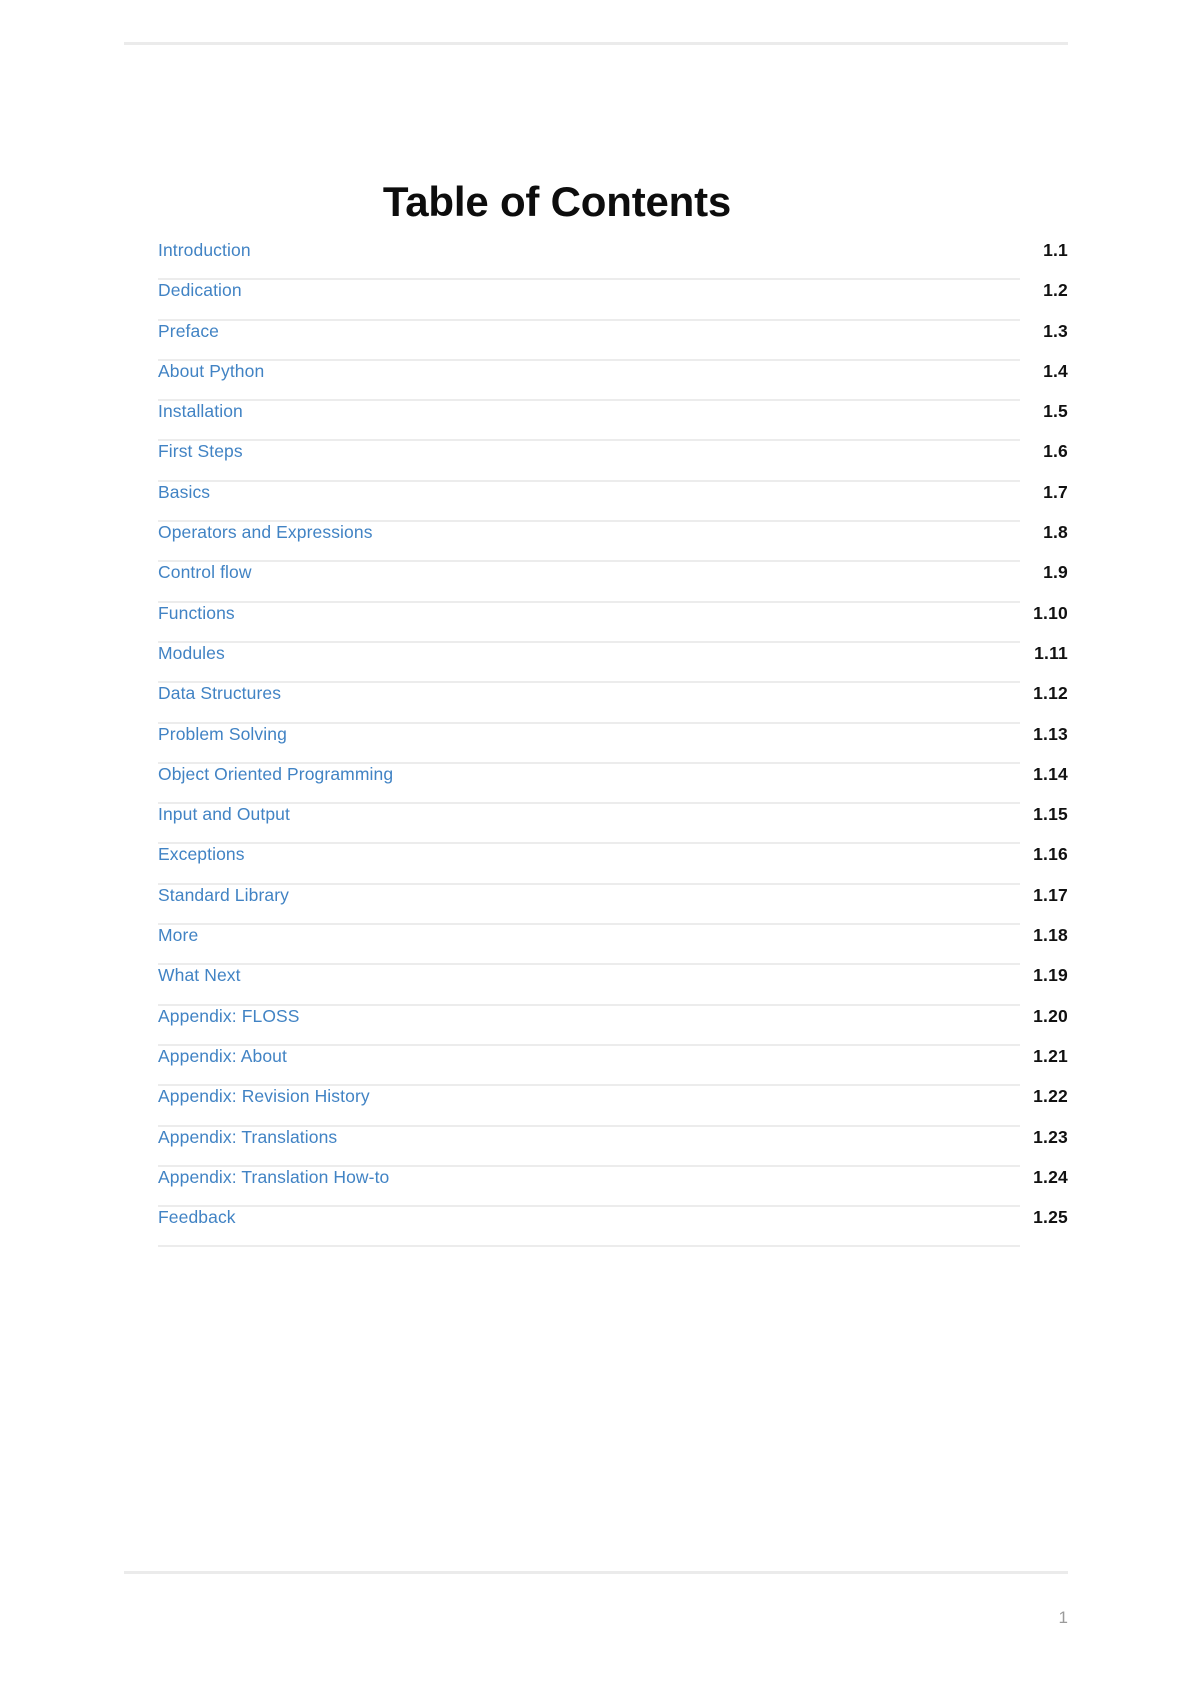 The width and height of the screenshot is (1191, 1684). What do you see at coordinates (613, 381) in the screenshot?
I see `toc-row: About Python 1.4` at bounding box center [613, 381].